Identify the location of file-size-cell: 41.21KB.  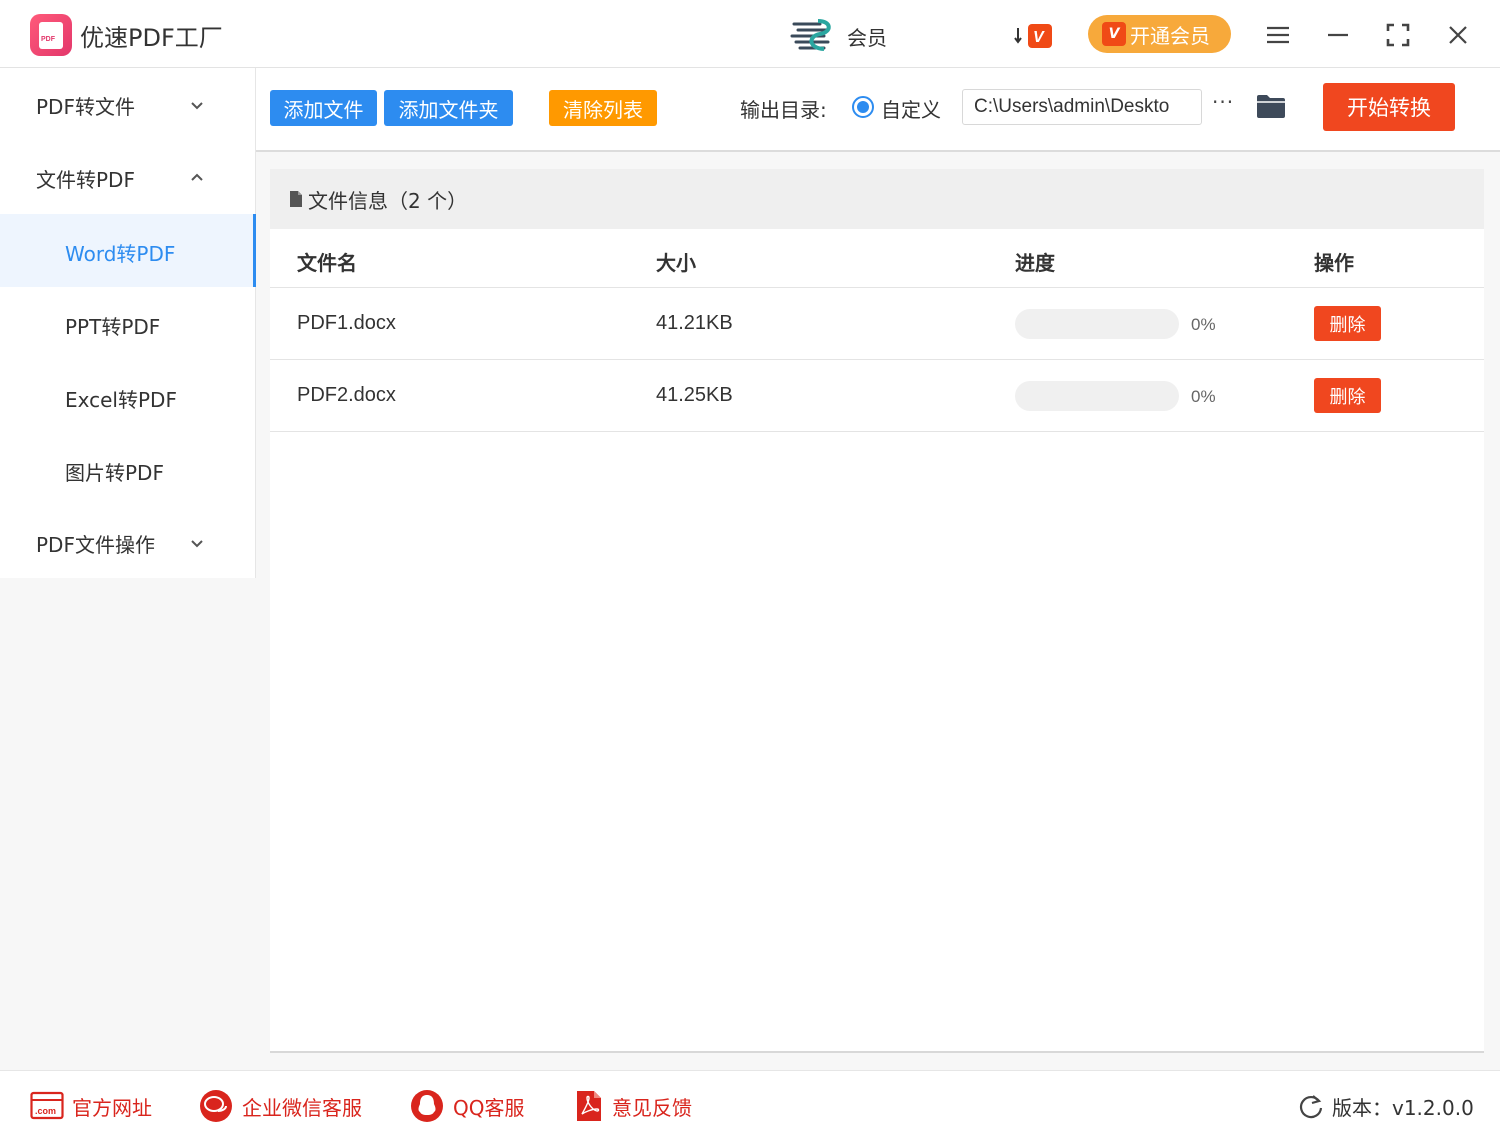
(694, 323).